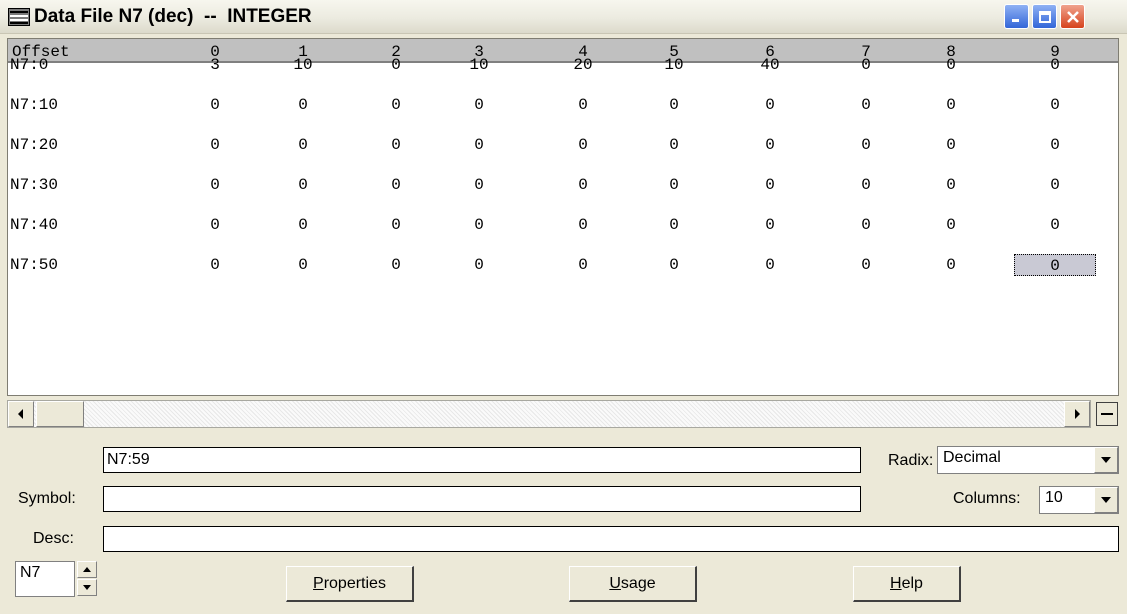  Describe the element at coordinates (1016, 16) in the screenshot. I see `minimize-icon` at that location.